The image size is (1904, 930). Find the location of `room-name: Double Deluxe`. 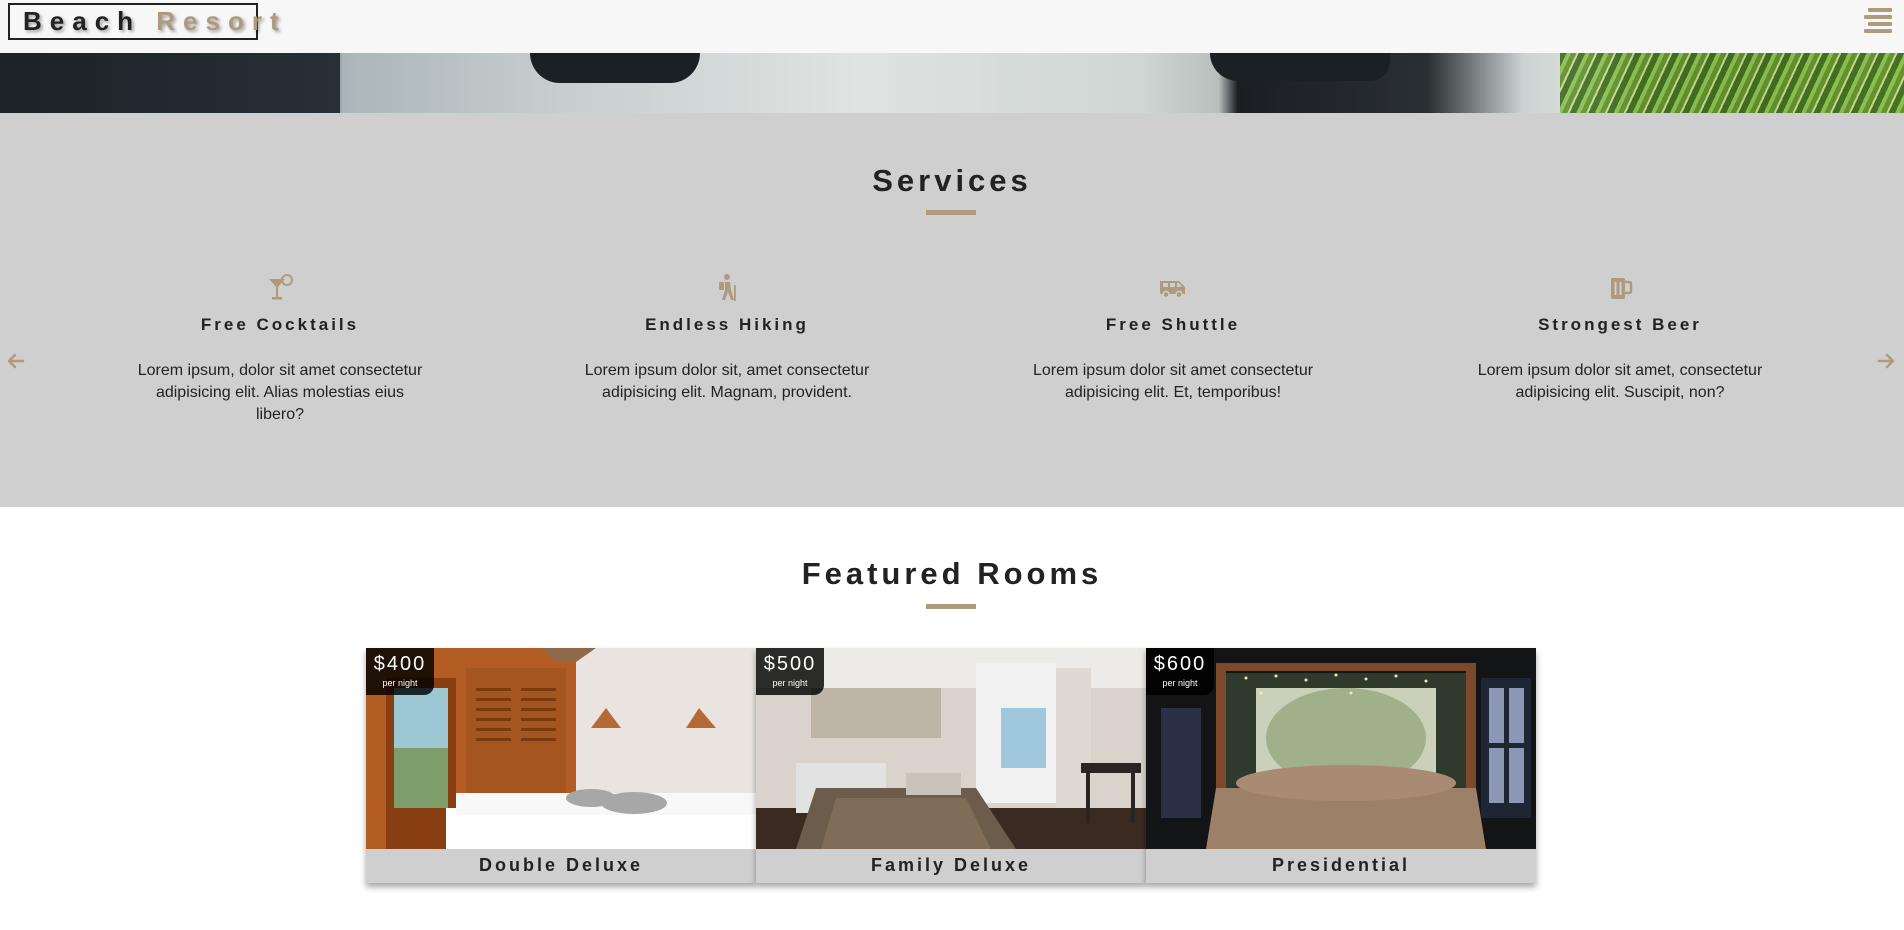

room-name: Double Deluxe is located at coordinates (561, 866).